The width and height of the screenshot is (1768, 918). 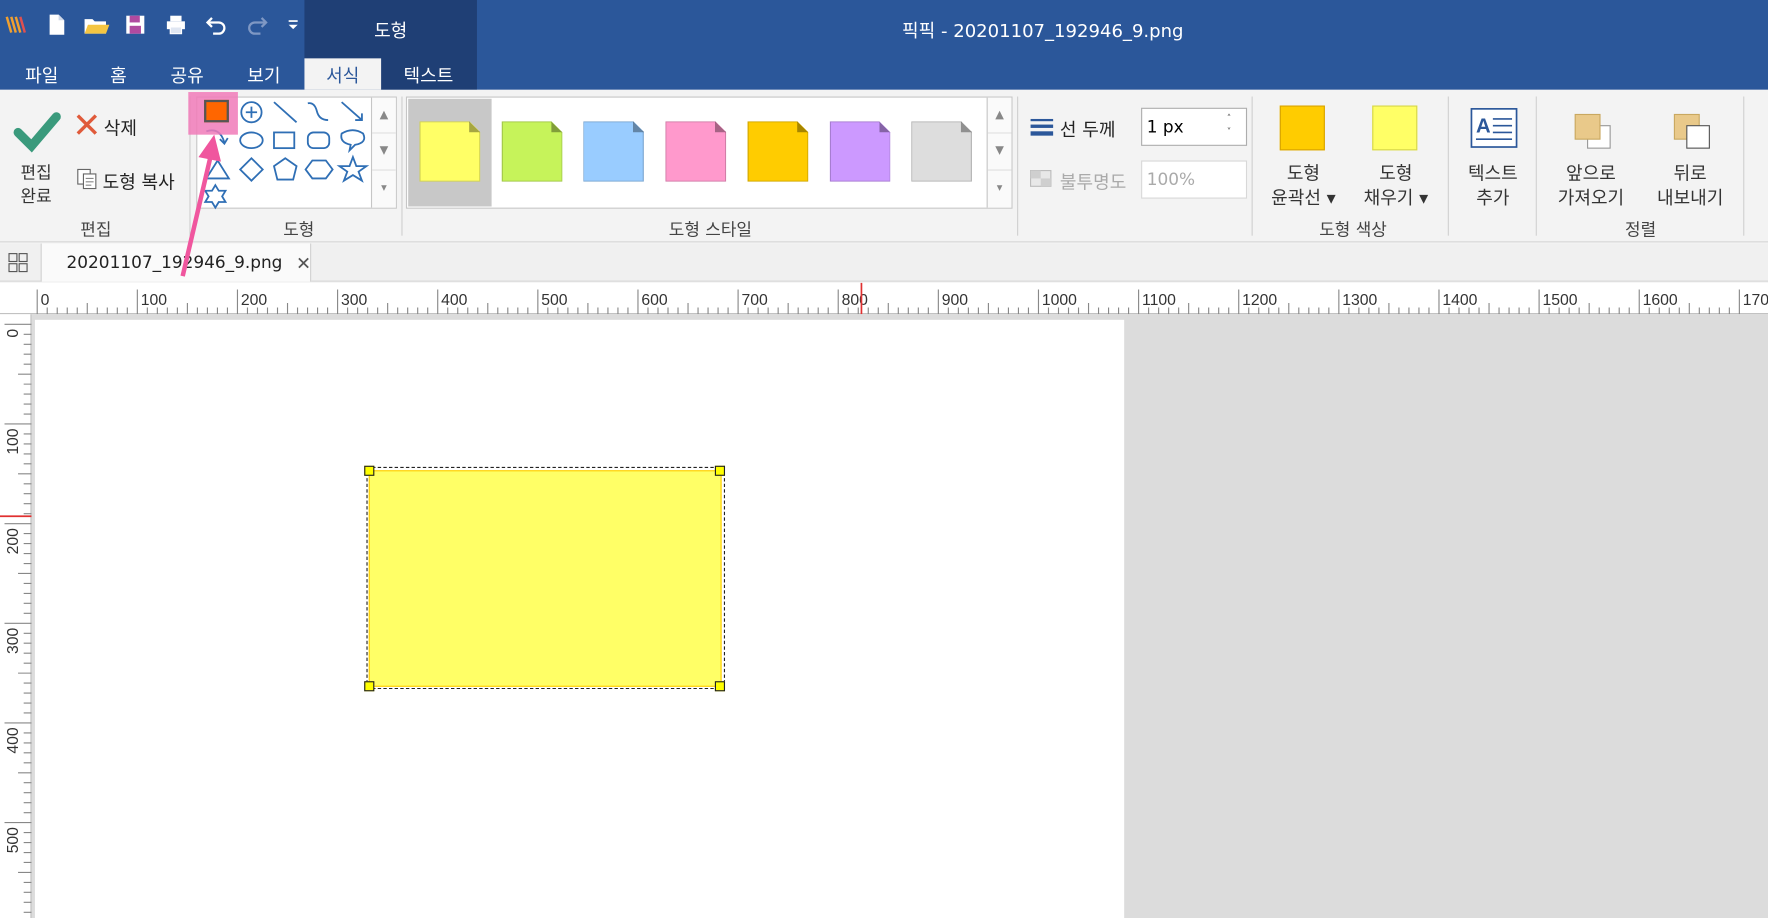 I want to click on opacity-control: 불투명도, so click(x=1077, y=180).